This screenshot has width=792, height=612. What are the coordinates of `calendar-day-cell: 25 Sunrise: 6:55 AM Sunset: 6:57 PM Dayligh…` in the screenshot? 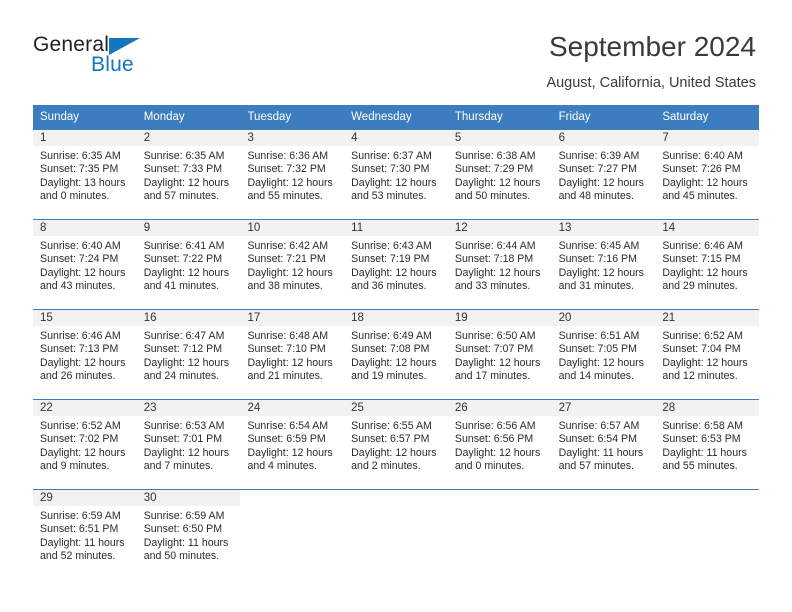 It's located at (396, 442).